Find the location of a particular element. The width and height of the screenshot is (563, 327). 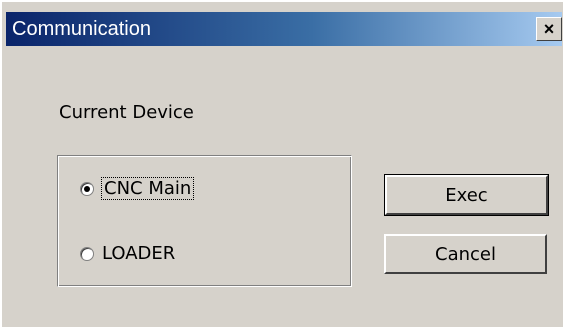

radio-cnc-main: CNC Main is located at coordinates (137, 188).